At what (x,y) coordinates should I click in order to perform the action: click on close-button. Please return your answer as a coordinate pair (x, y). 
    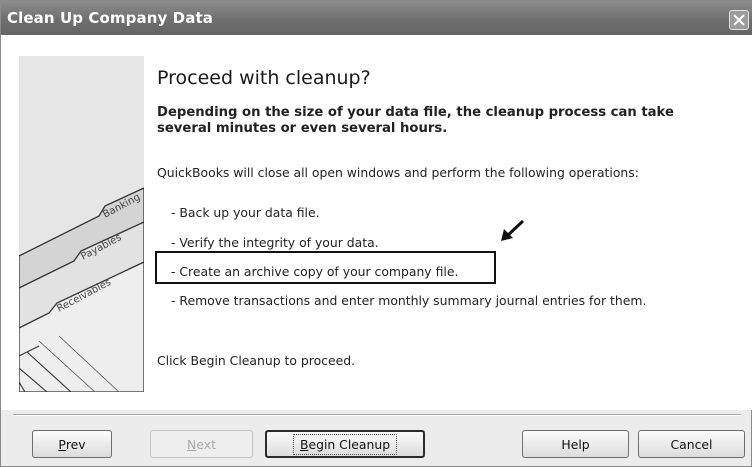
    Looking at the image, I should click on (739, 20).